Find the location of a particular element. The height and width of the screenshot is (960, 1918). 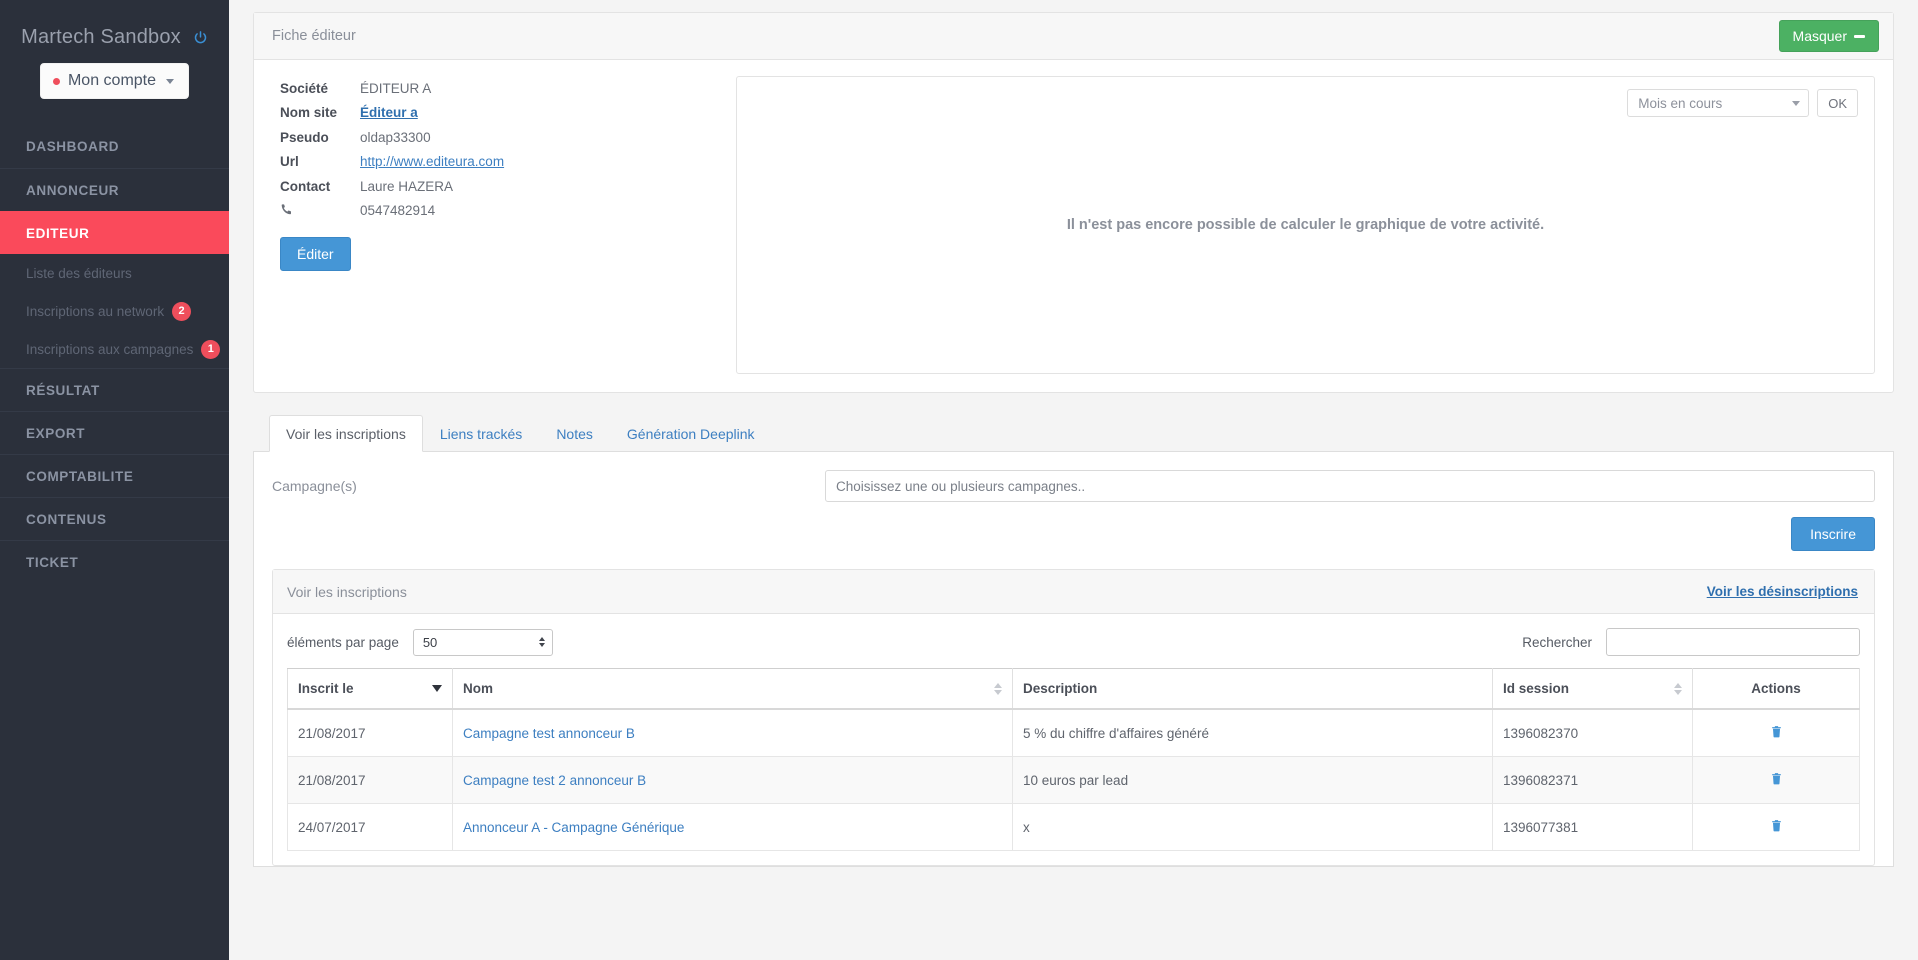

sidebar-item-label: EXPORT is located at coordinates (56, 433).